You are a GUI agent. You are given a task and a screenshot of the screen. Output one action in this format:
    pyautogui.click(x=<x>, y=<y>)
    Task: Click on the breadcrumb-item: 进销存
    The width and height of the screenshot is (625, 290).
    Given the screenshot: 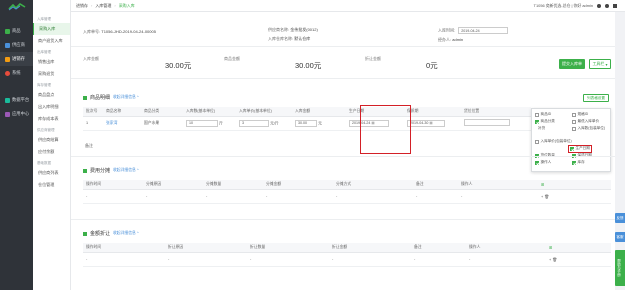 What is the action you would take?
    pyautogui.click(x=82, y=6)
    